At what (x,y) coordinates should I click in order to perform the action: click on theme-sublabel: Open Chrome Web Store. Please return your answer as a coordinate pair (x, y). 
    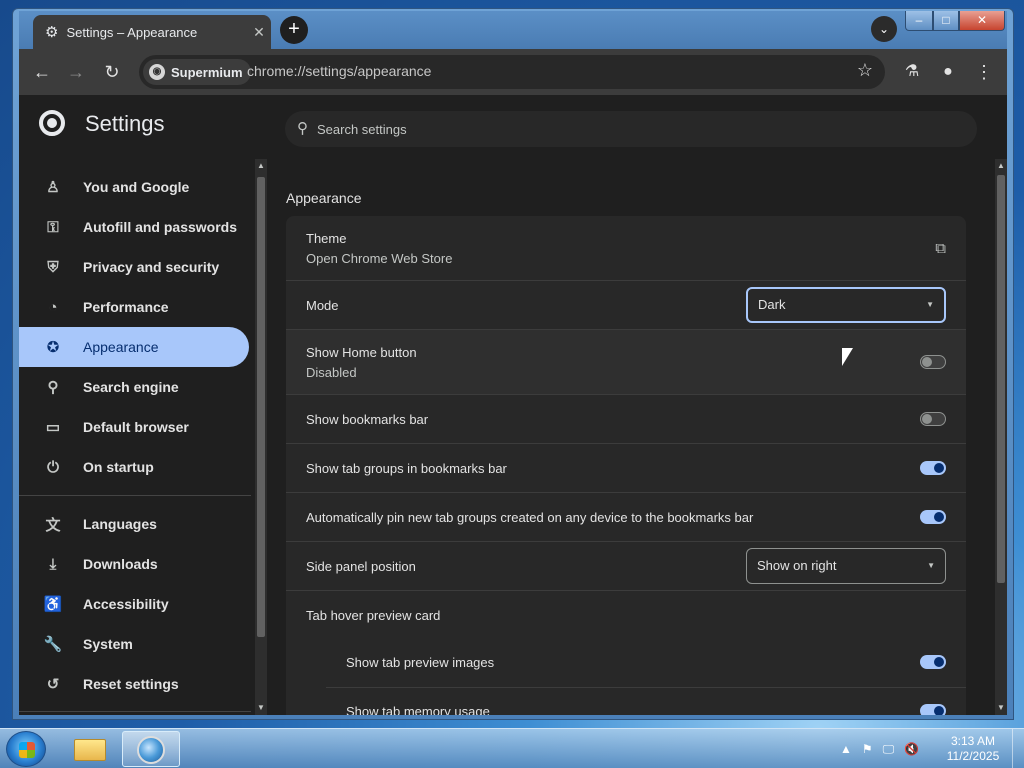
    Looking at the image, I should click on (379, 258).